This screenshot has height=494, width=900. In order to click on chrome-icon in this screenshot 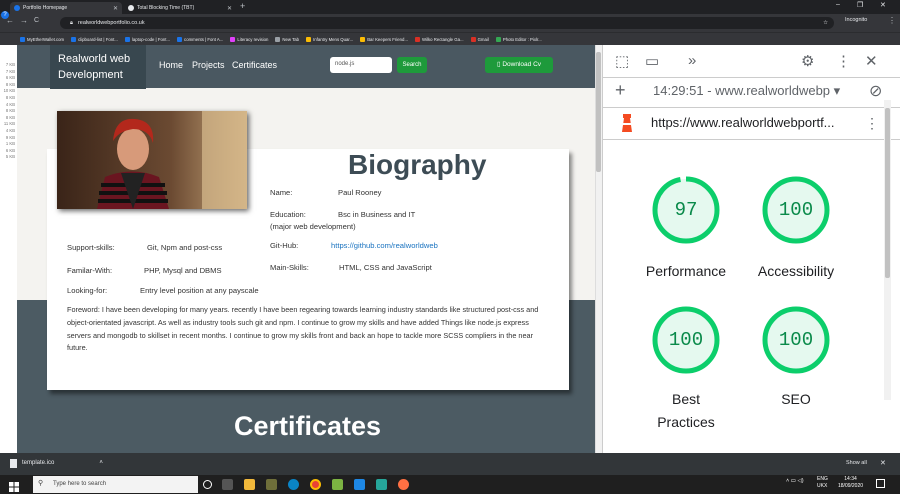, I will do `click(315, 484)`.